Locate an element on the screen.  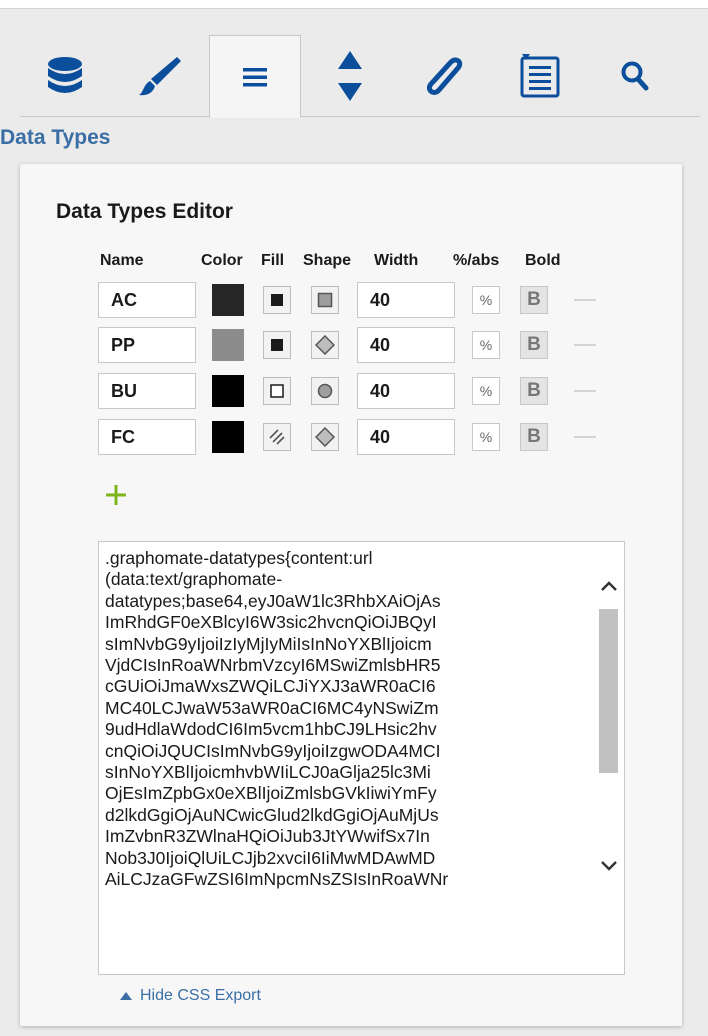
tab-menu is located at coordinates (255, 76).